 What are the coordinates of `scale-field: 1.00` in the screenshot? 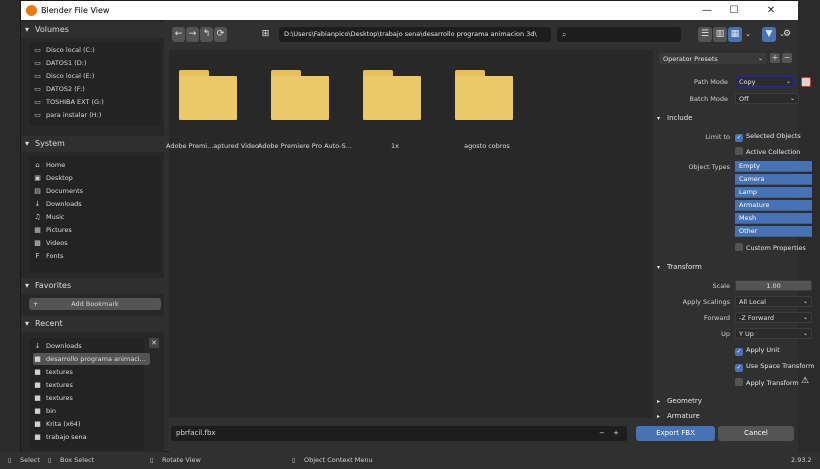 It's located at (773, 285).